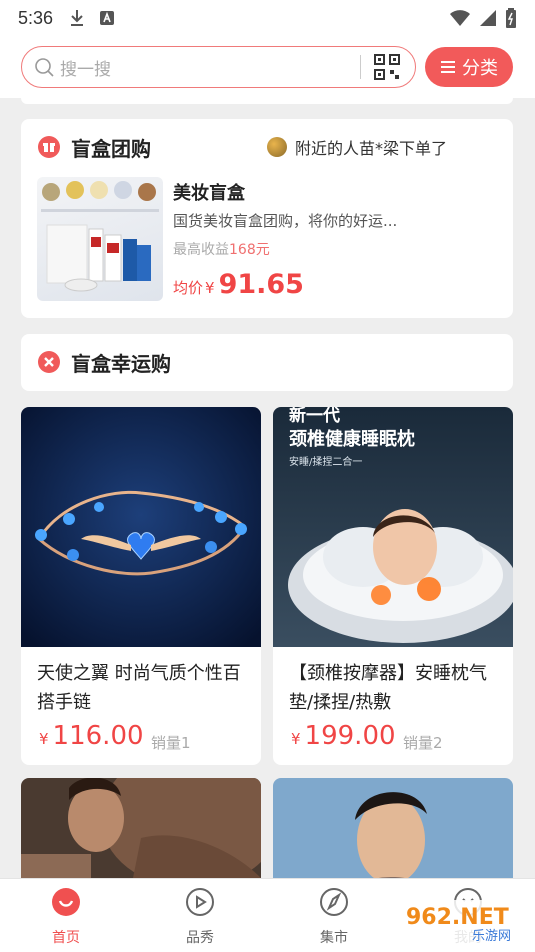 The width and height of the screenshot is (535, 952). What do you see at coordinates (200, 938) in the screenshot?
I see `tab-showcase-label: 品秀` at bounding box center [200, 938].